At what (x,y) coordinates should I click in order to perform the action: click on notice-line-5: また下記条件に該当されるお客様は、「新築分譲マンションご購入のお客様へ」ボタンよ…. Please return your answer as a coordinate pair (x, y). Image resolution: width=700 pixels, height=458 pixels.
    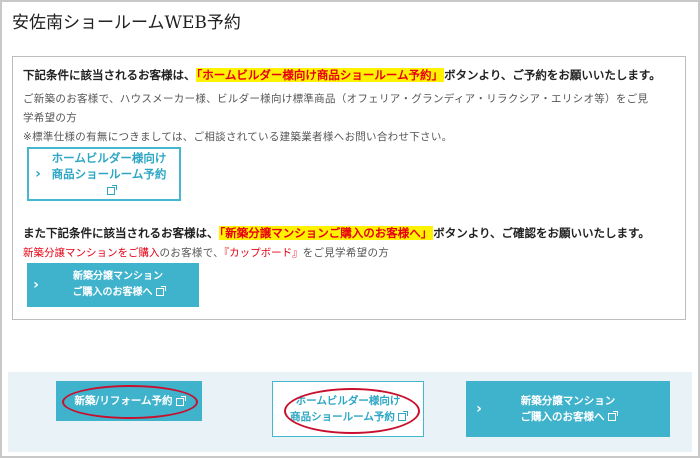
    Looking at the image, I should click on (336, 233).